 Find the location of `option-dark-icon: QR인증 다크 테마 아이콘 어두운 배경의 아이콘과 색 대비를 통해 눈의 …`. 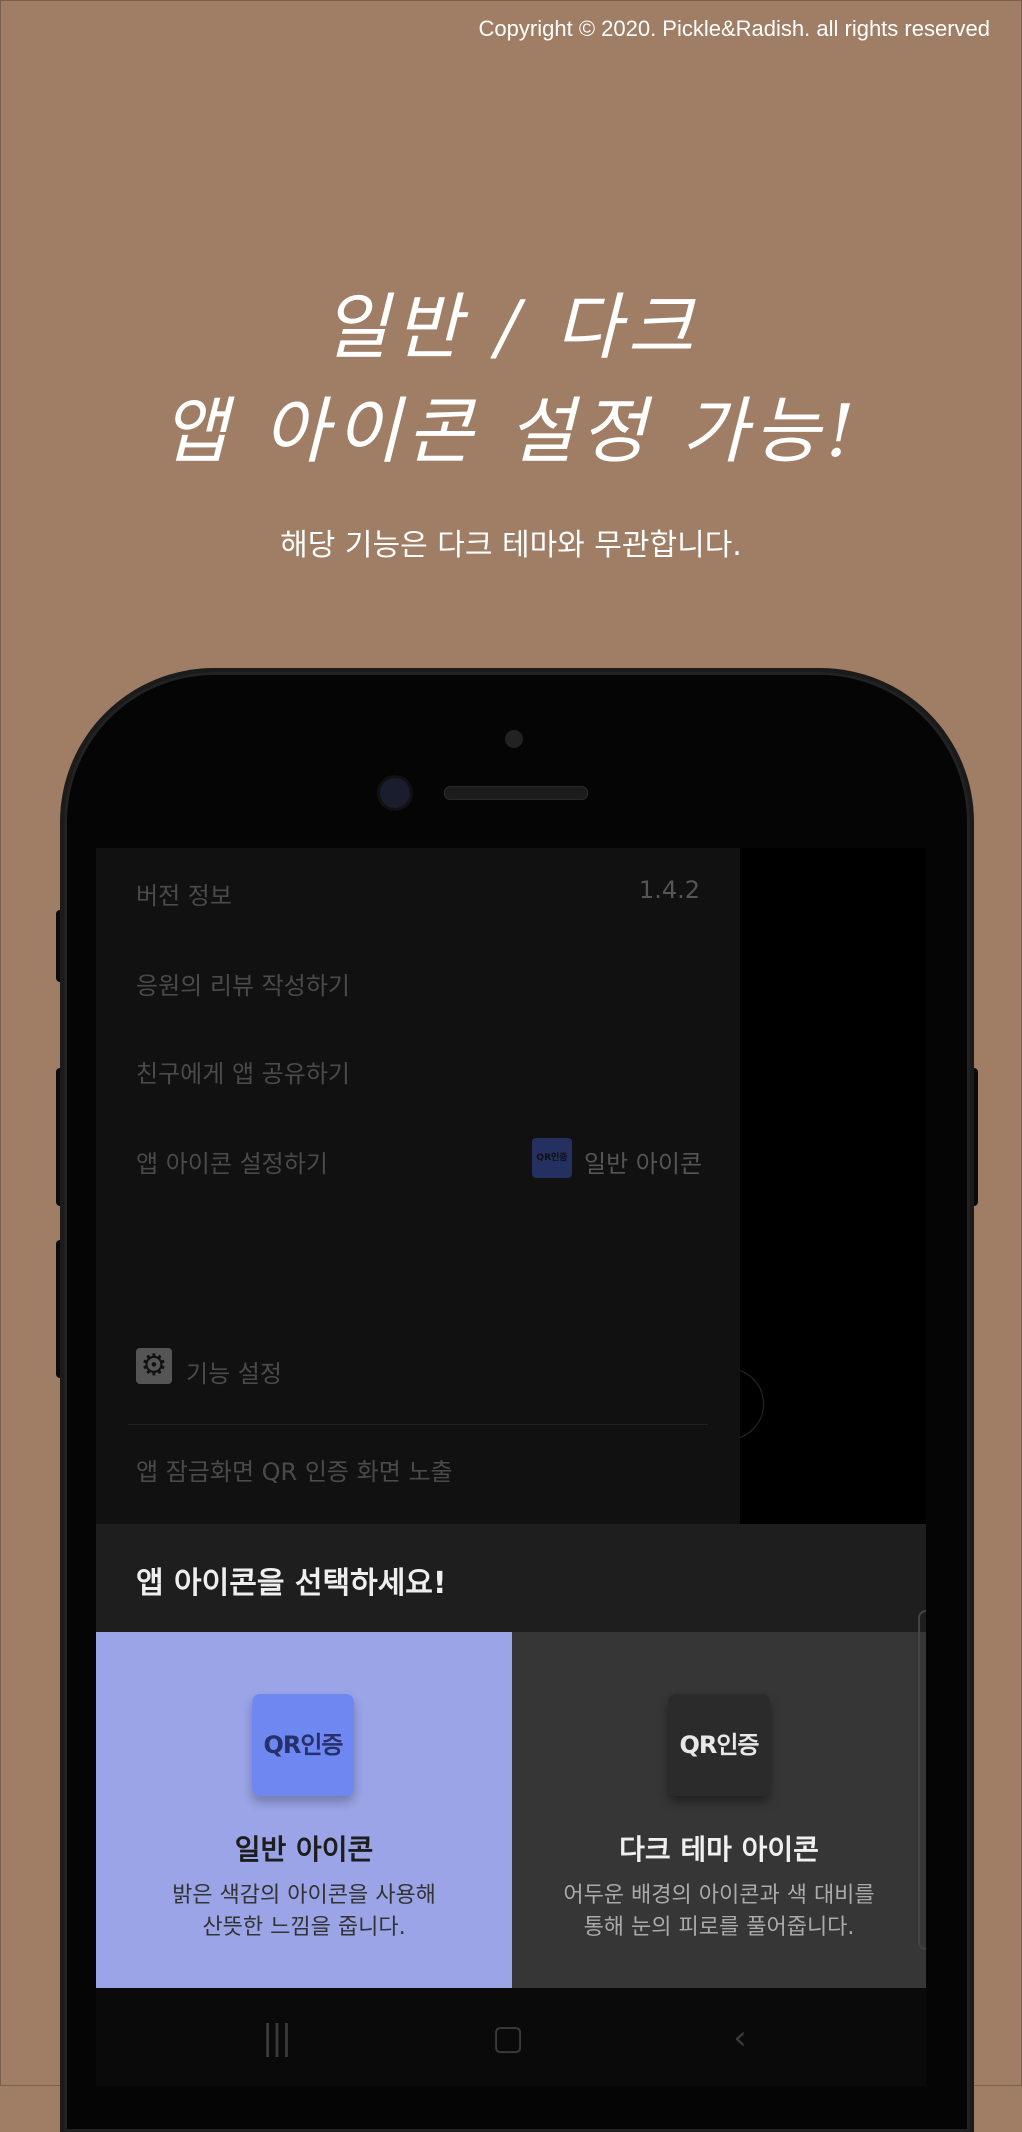

option-dark-icon: QR인증 다크 테마 아이콘 어두운 배경의 아이콘과 색 대비를 통해 눈의 … is located at coordinates (719, 1810).